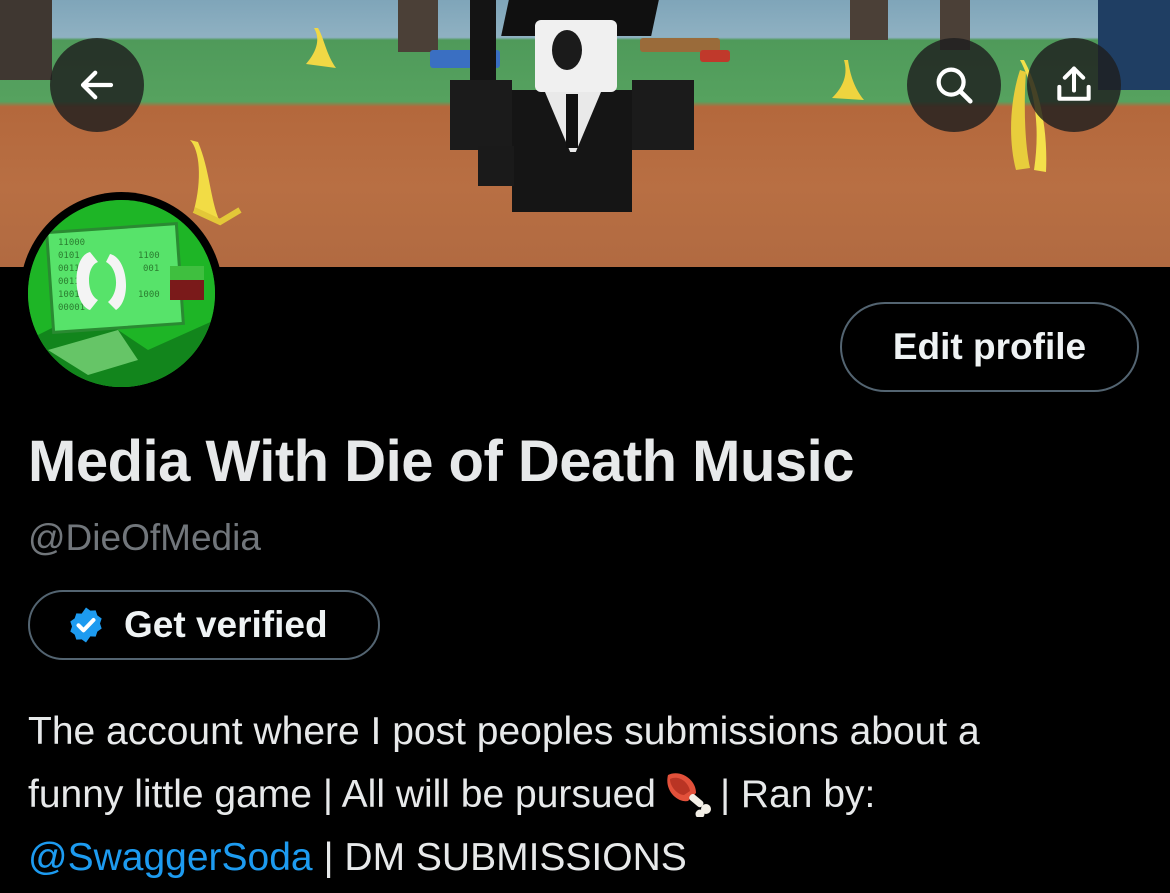 The height and width of the screenshot is (893, 1170). I want to click on bio-text: | DM SUBMISSIONS, so click(499, 857).